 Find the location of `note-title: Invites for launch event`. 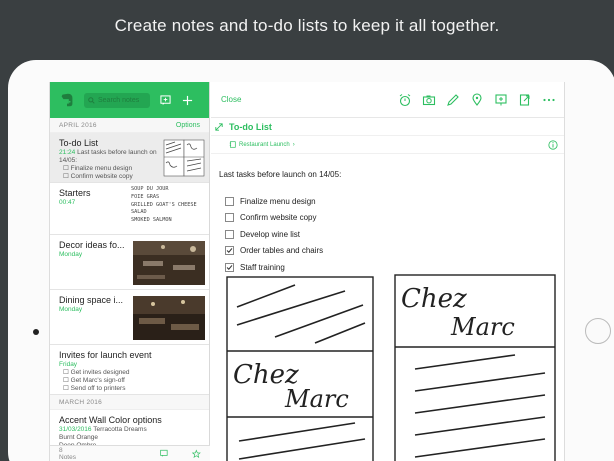

note-title: Invites for launch event is located at coordinates (105, 355).